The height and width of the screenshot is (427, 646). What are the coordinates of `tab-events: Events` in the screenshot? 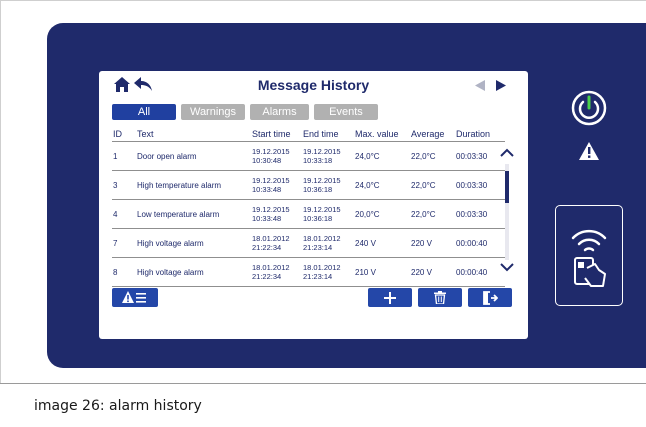 It's located at (346, 112).